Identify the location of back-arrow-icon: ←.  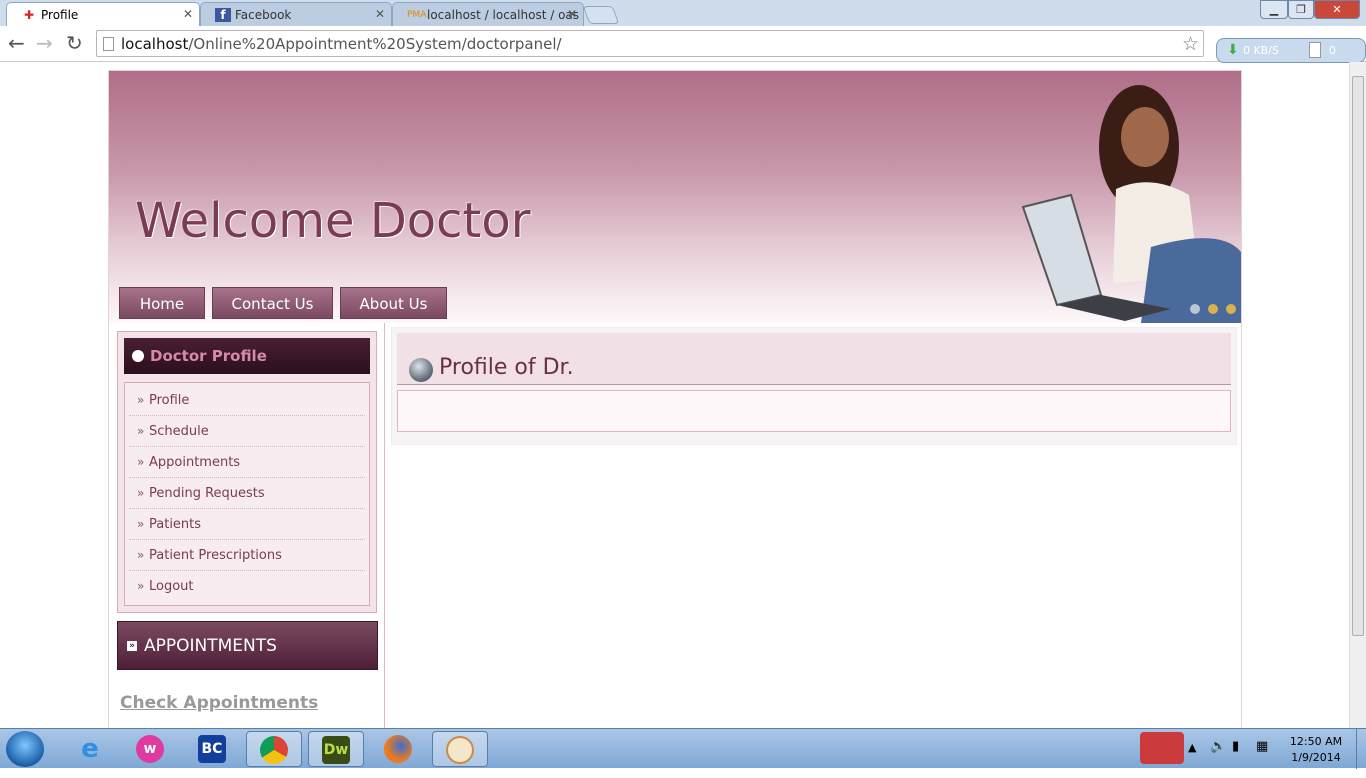
(16, 43).